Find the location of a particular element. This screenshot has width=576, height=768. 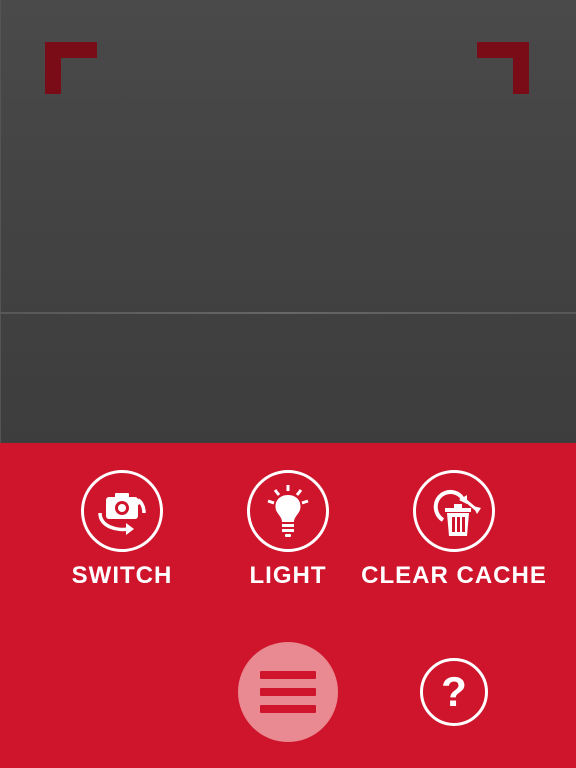

switch-camera-button: SWITCH is located at coordinates (122, 530).